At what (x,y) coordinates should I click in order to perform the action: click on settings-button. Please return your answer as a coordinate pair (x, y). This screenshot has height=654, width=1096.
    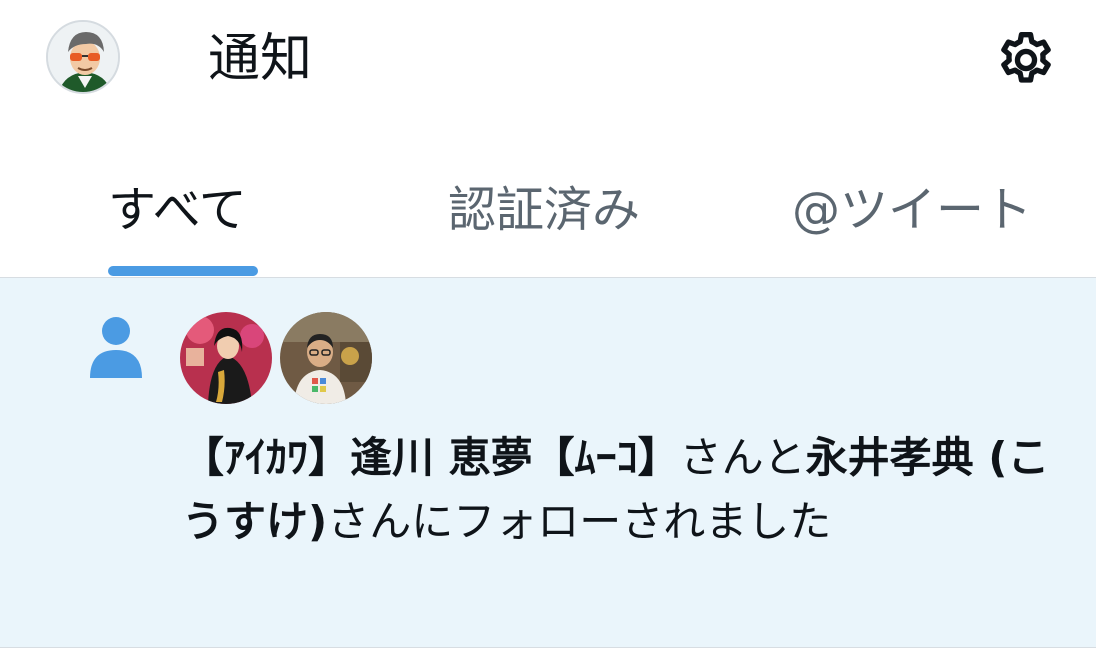
    Looking at the image, I should click on (1026, 60).